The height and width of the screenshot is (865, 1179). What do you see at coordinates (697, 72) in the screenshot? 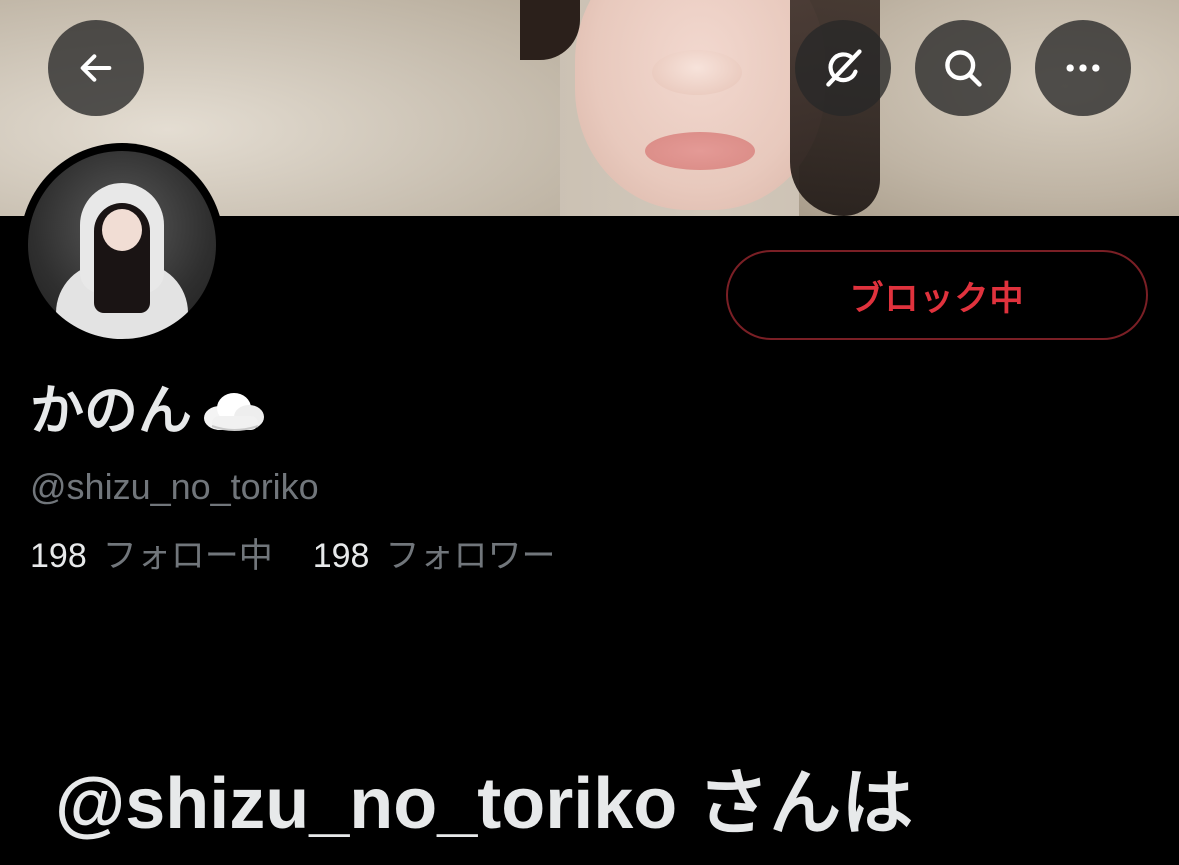
I see `banner-nose` at bounding box center [697, 72].